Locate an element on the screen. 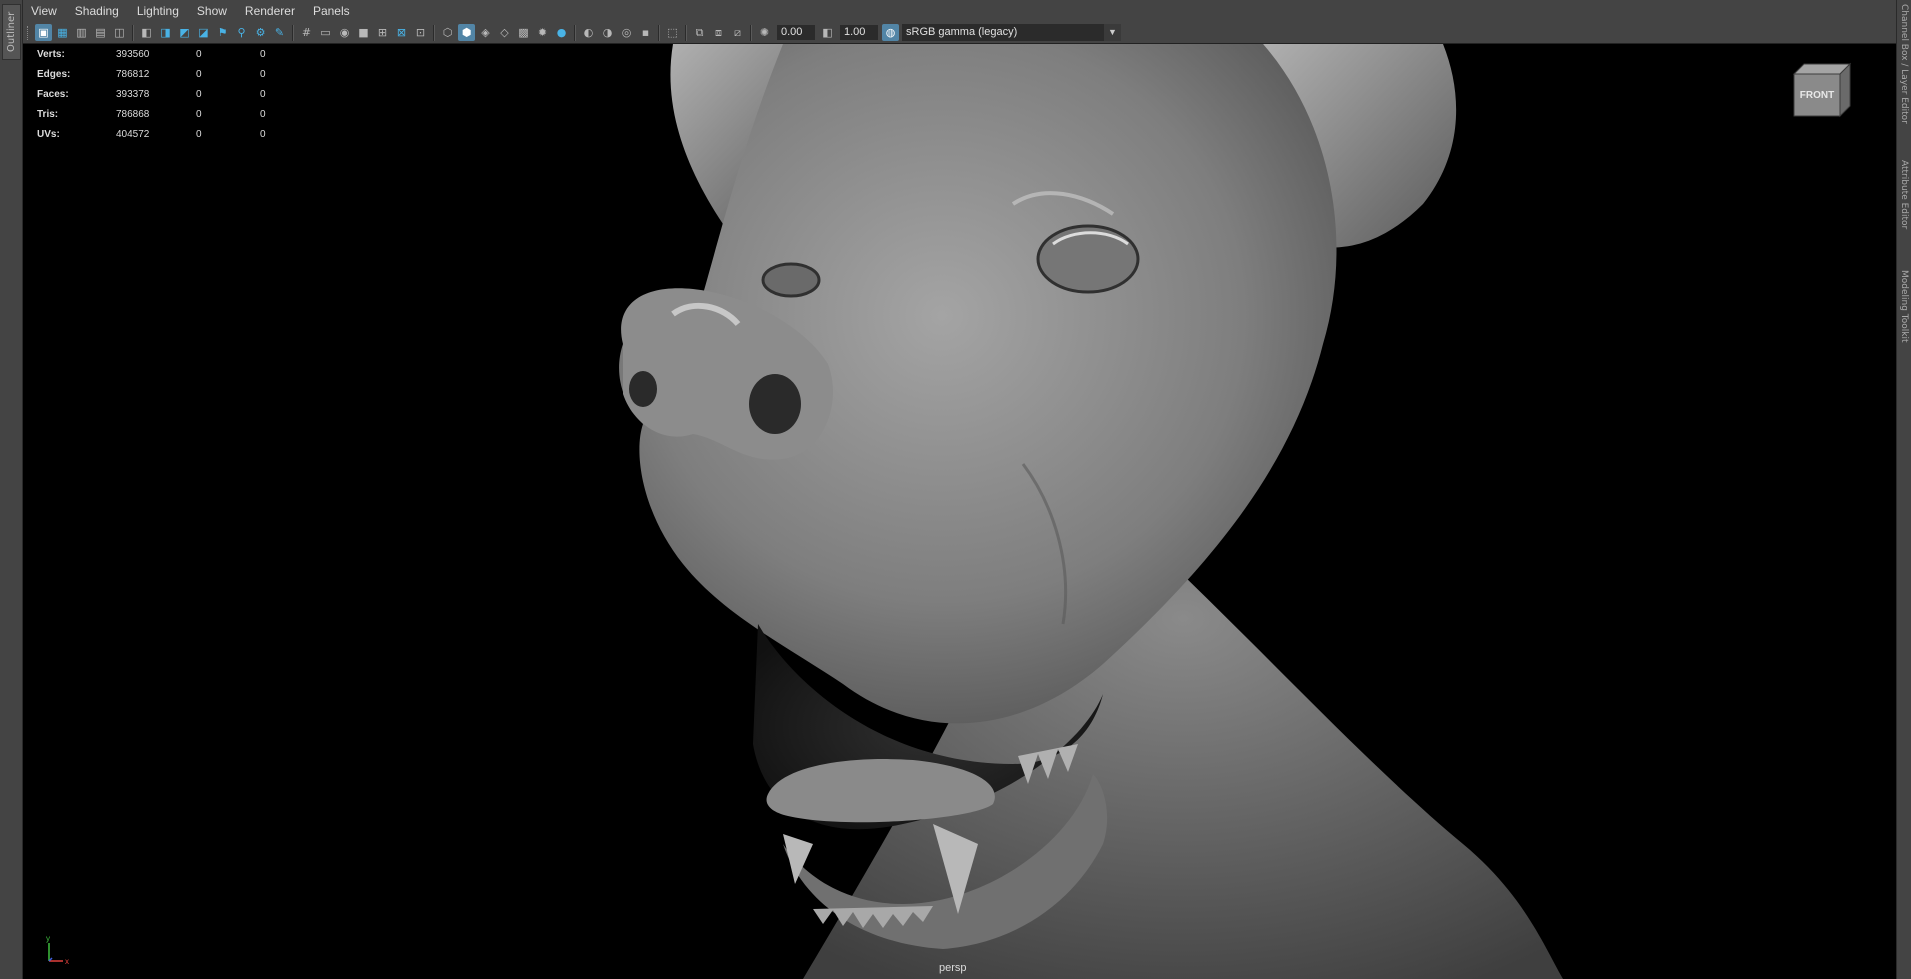 This screenshot has height=979, width=1911. screen-space-ao-icon: ● is located at coordinates (561, 32).